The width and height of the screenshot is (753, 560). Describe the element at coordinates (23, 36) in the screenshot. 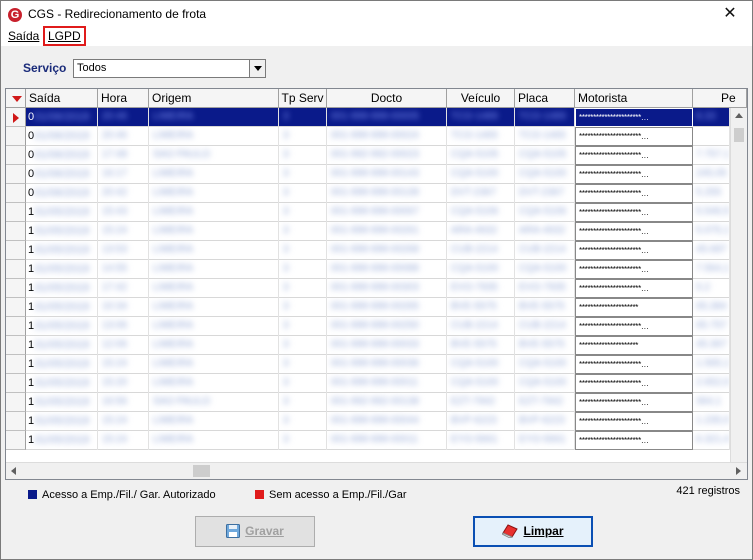

I see `menu-saida: Saída` at that location.